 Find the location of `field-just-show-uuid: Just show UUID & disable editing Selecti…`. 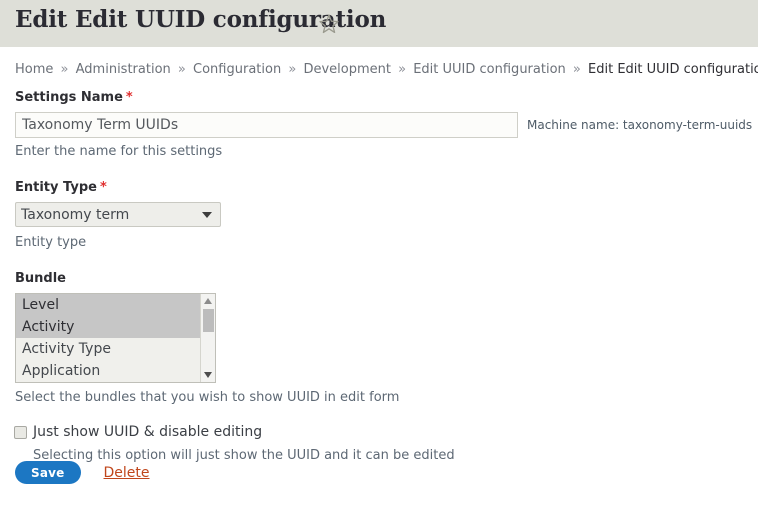

field-just-show-uuid: Just show UUID & disable editing Selecti… is located at coordinates (379, 443).